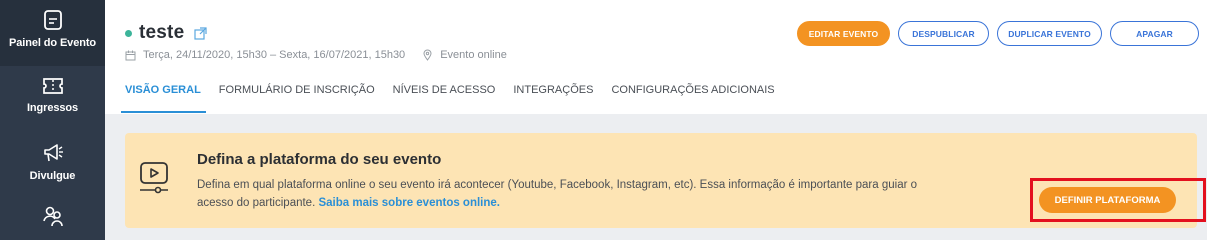  I want to click on sidebar-item-label: Divulgue, so click(52, 176).